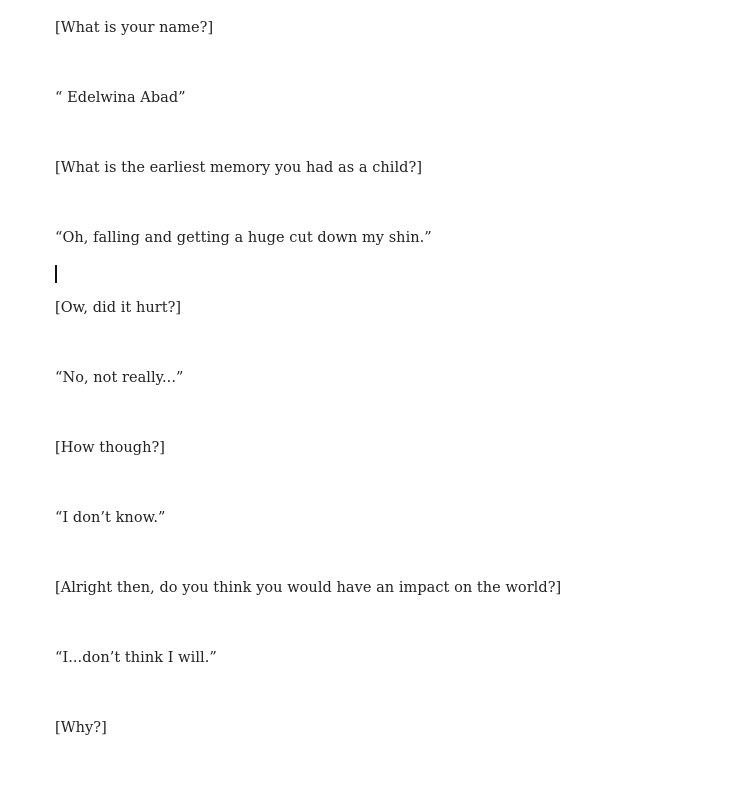 The height and width of the screenshot is (811, 751). What do you see at coordinates (118, 308) in the screenshot?
I see `question-line: [Ow, did it hurt?]` at bounding box center [118, 308].